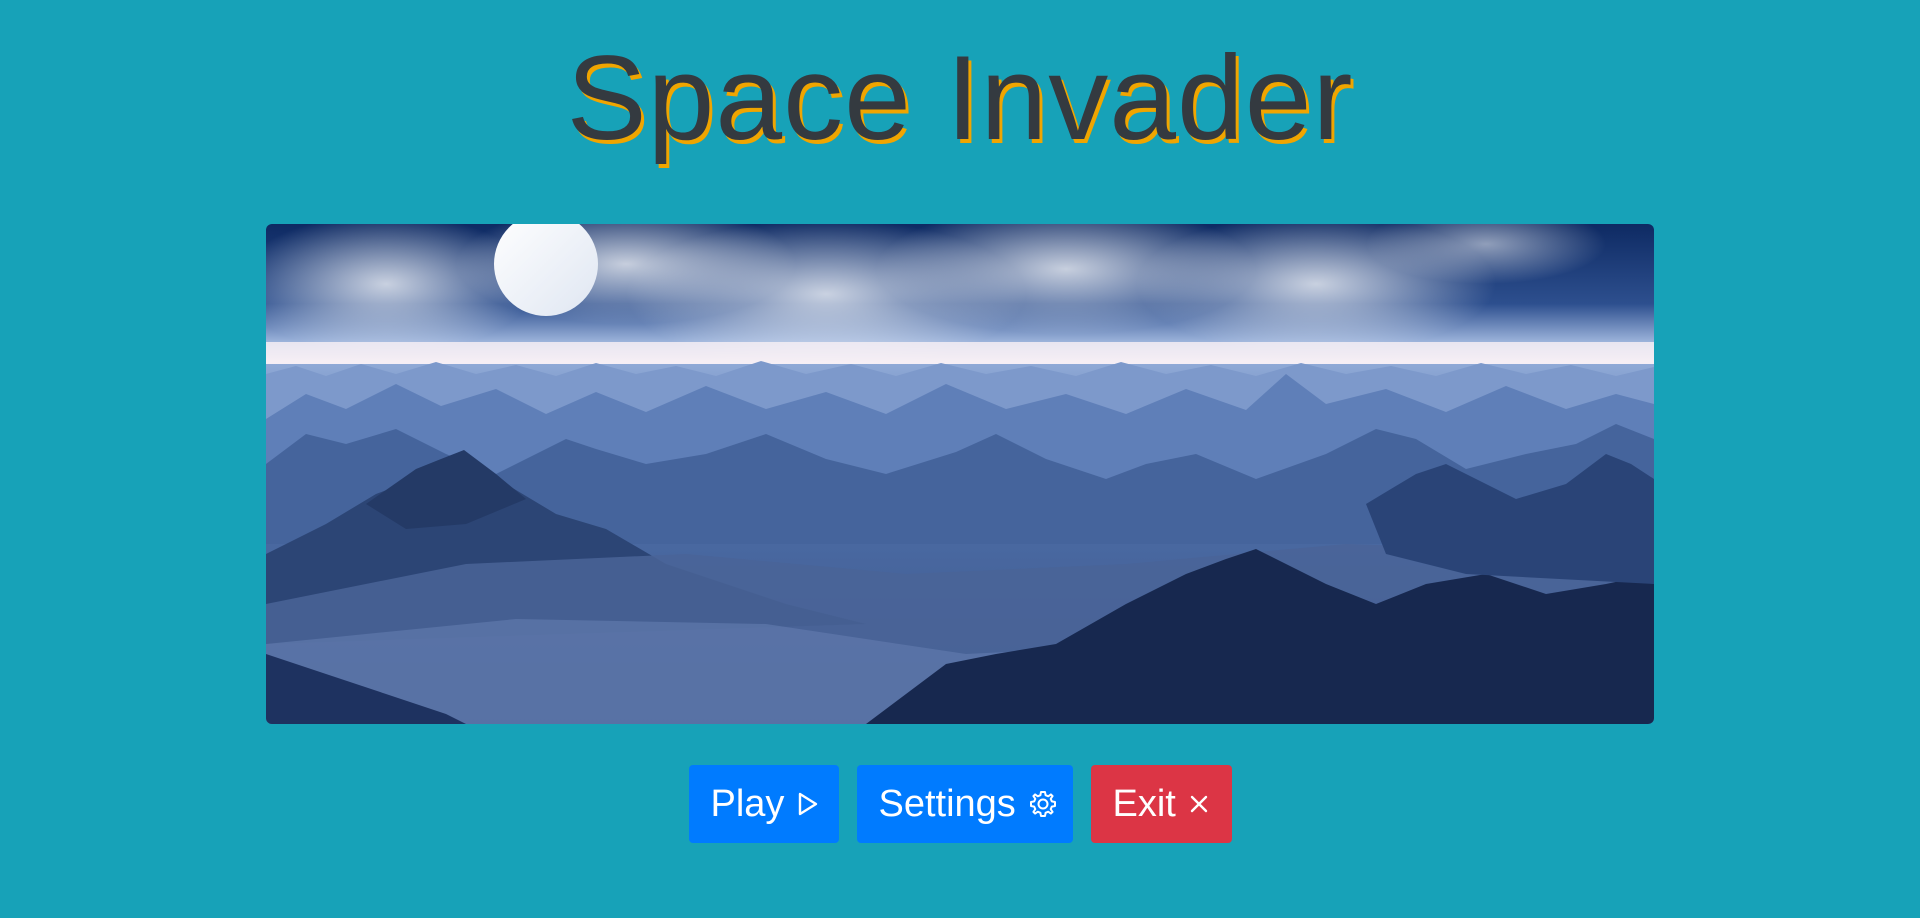 The image size is (1920, 918). Describe the element at coordinates (808, 804) in the screenshot. I see `play-outline-icon` at that location.